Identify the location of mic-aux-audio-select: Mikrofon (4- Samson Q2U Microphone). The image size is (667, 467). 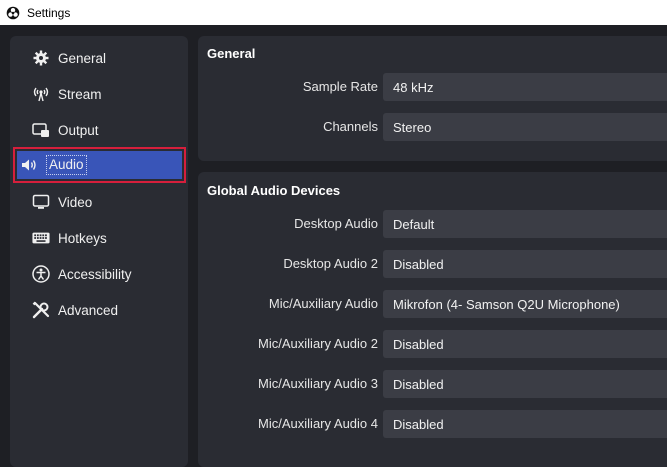
(525, 304).